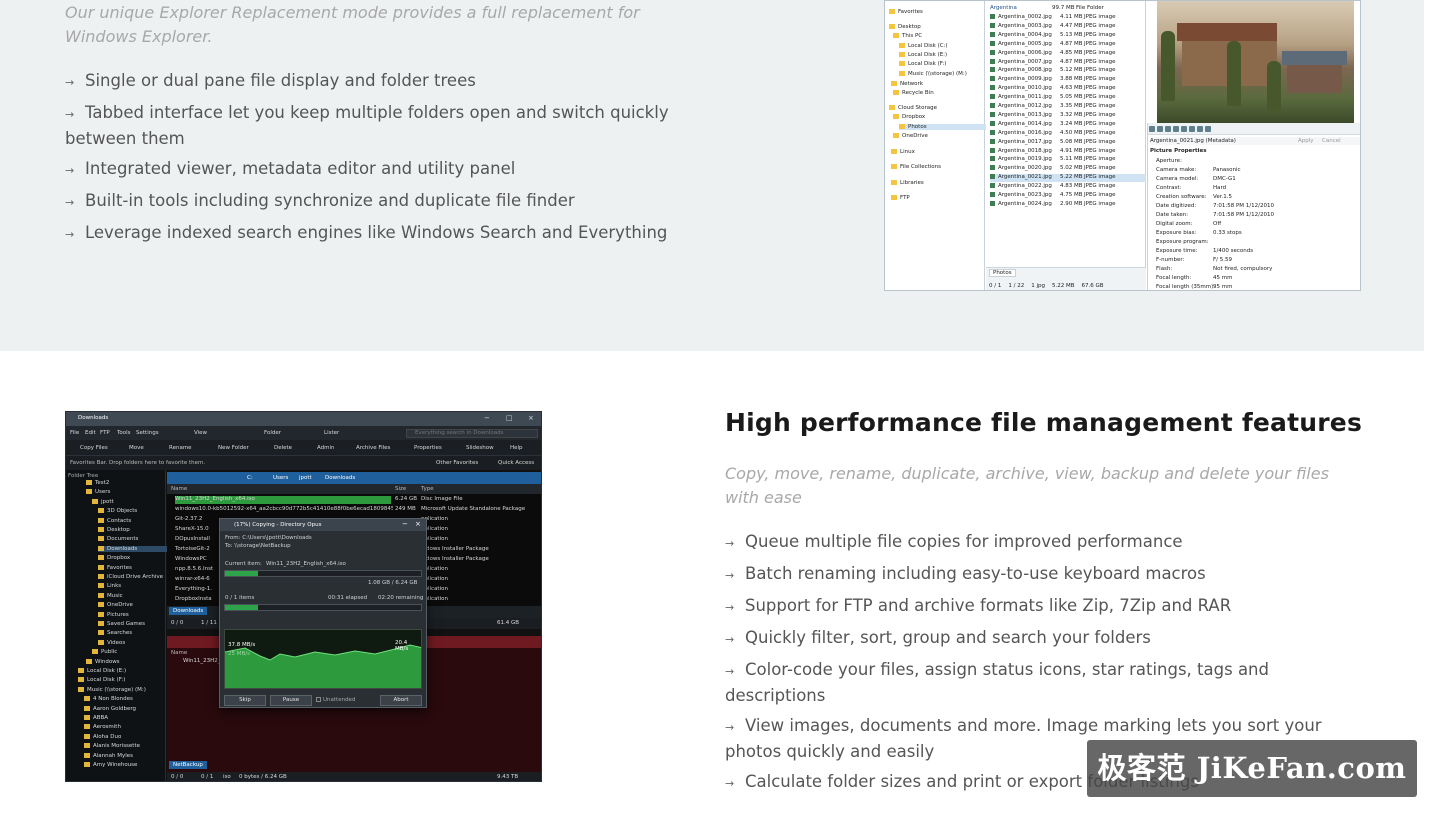 Image resolution: width=1440 pixels, height=820 pixels. I want to click on rotate-icon, so click(1168, 129).